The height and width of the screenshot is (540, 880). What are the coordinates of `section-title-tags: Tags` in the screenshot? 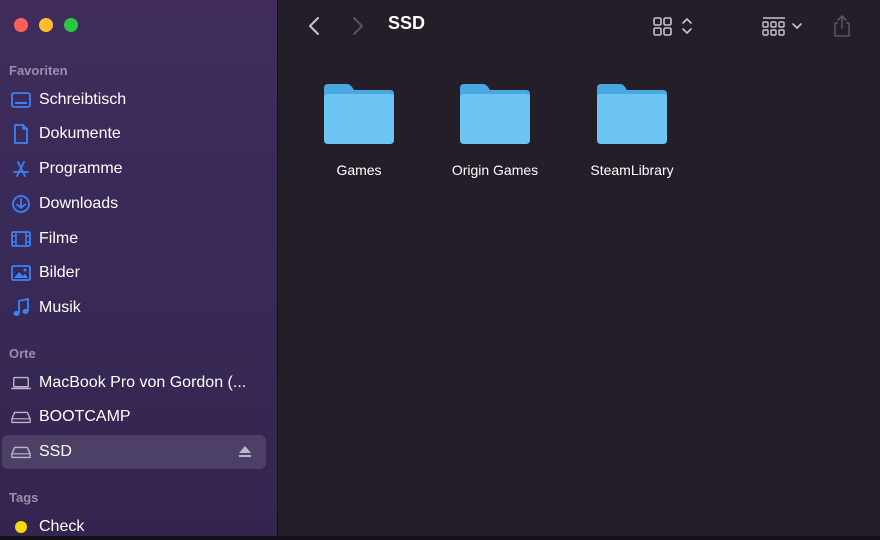 It's located at (24, 497).